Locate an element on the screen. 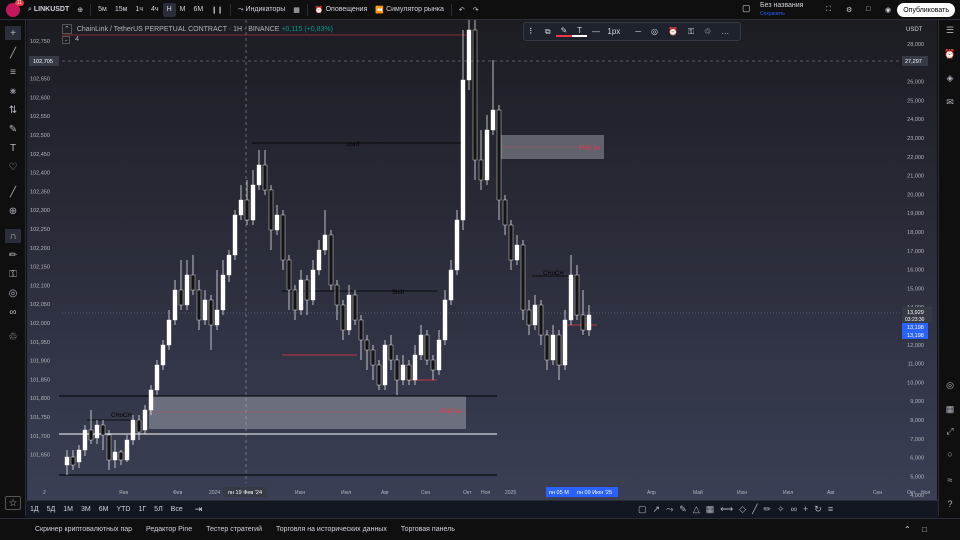  legend-collapse-icon: ⌃ is located at coordinates (67, 29).